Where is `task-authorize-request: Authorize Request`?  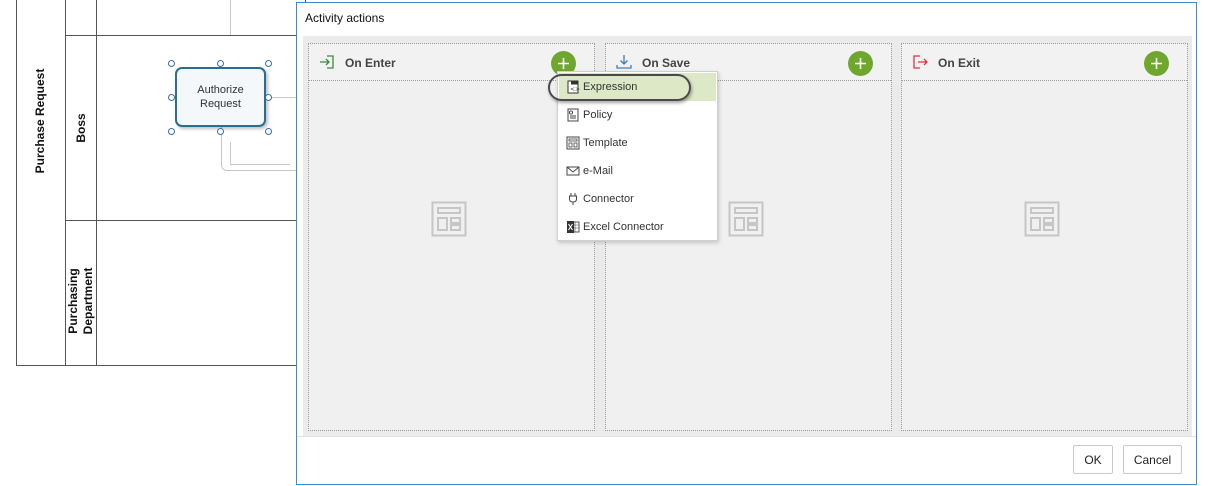
task-authorize-request: Authorize Request is located at coordinates (220, 97).